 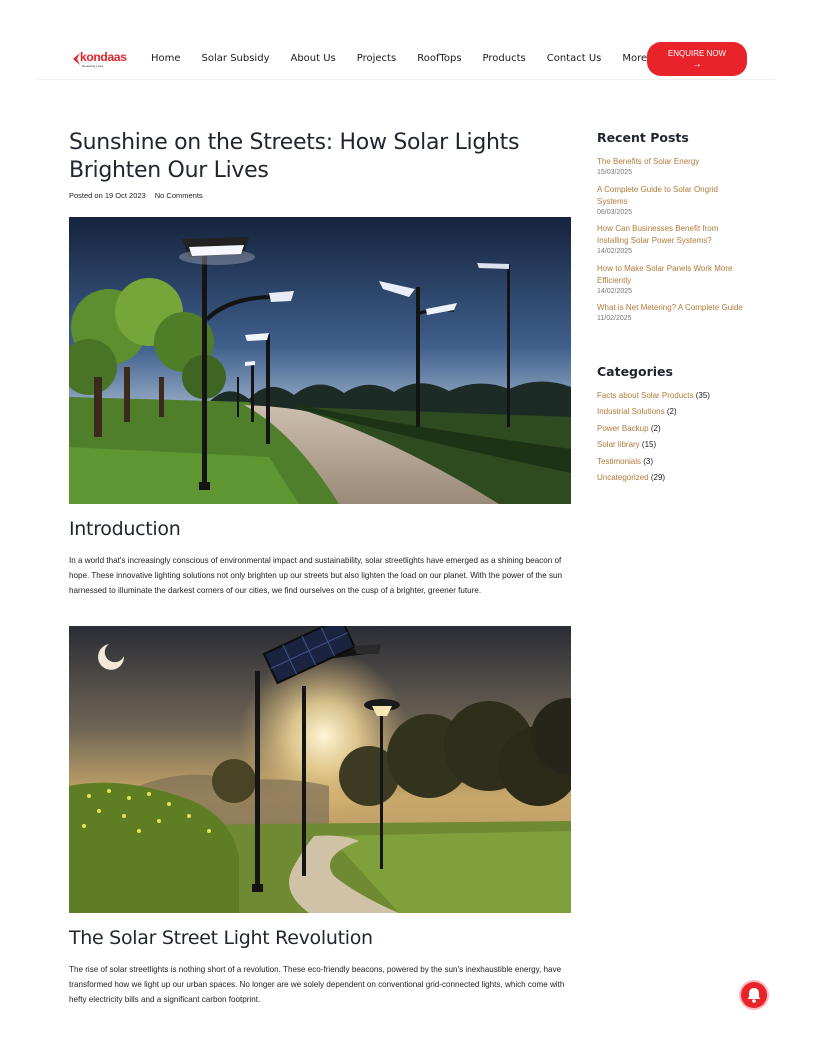 What do you see at coordinates (643, 137) in the screenshot?
I see `recent-posts-heading: Recent Posts` at bounding box center [643, 137].